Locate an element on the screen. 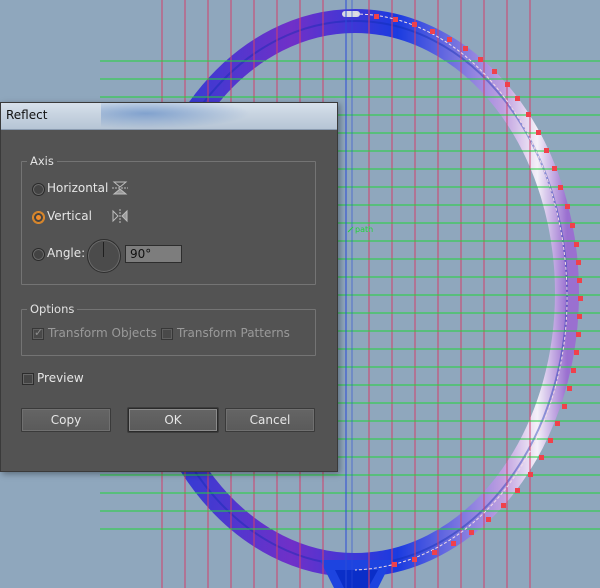 The height and width of the screenshot is (588, 600). horizontal-label: Horizontal is located at coordinates (77, 188).